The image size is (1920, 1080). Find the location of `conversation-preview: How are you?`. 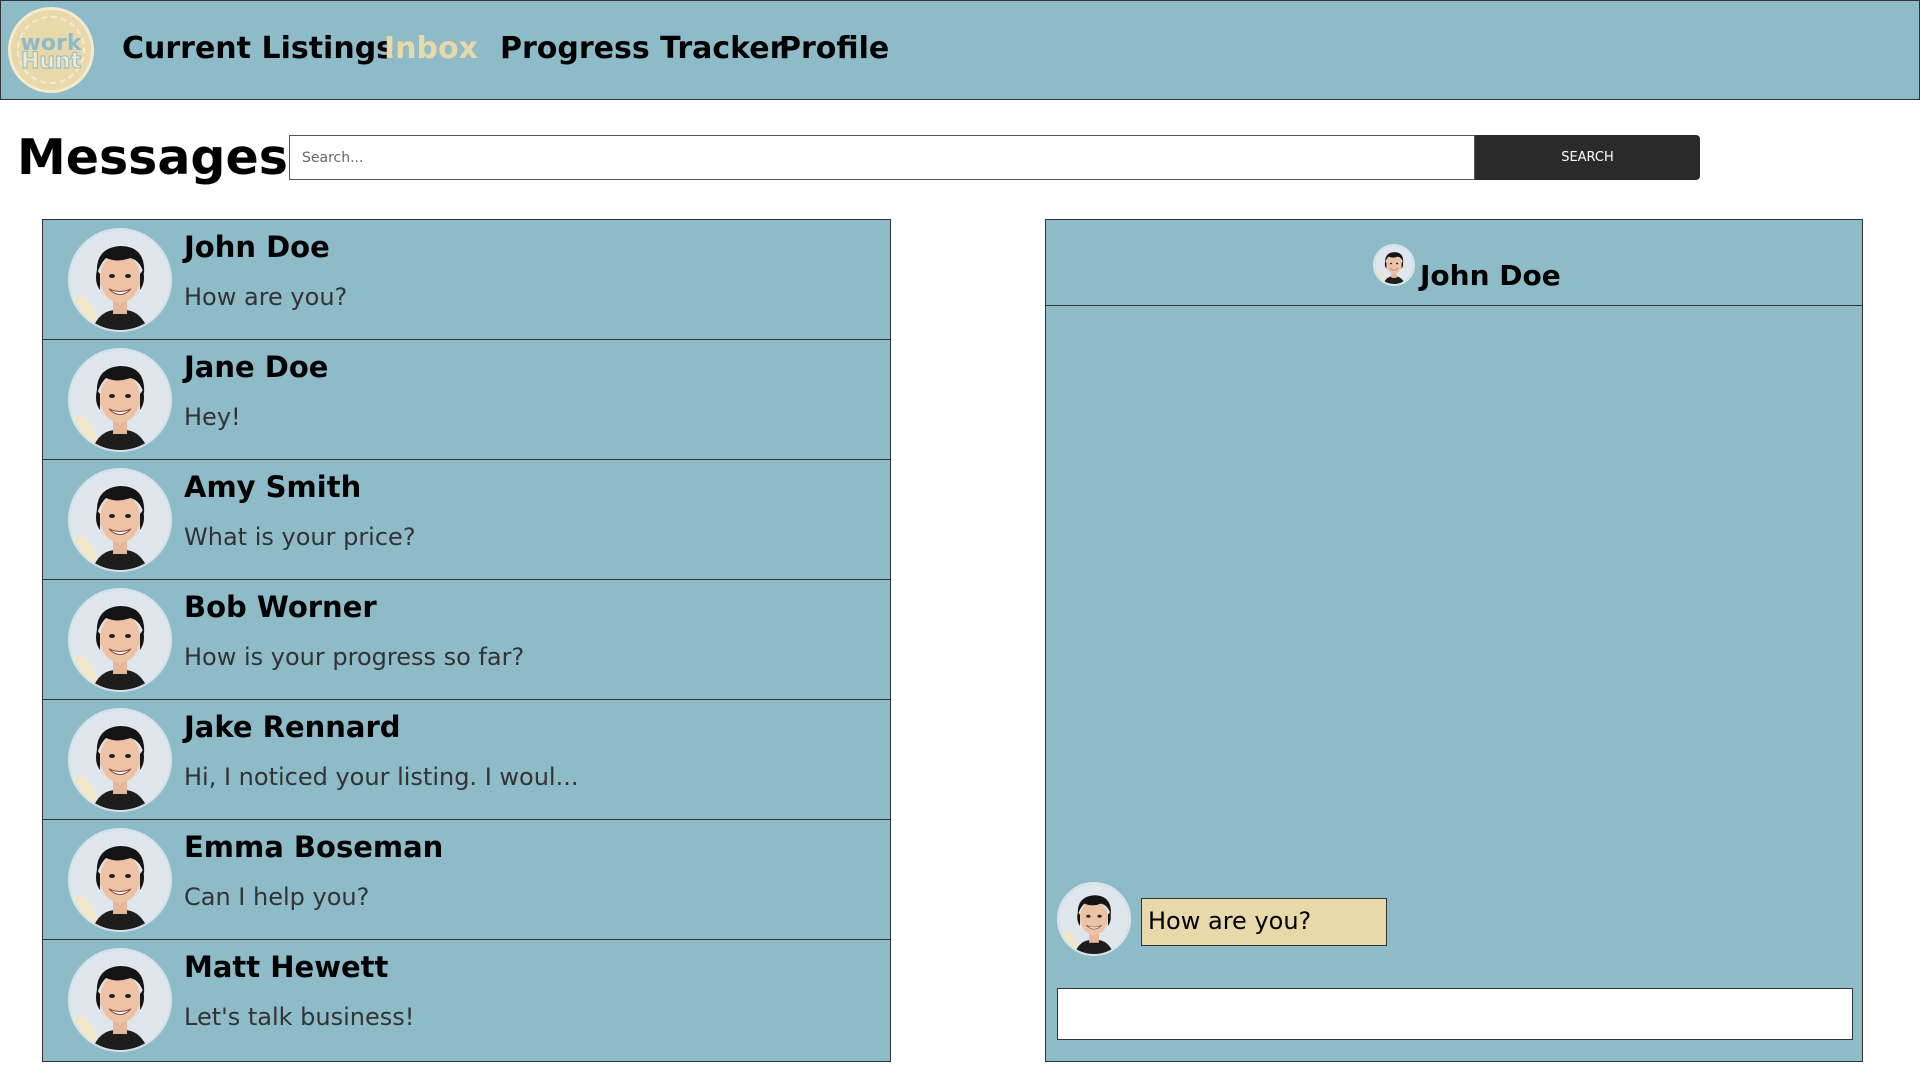

conversation-preview: How are you? is located at coordinates (266, 297).